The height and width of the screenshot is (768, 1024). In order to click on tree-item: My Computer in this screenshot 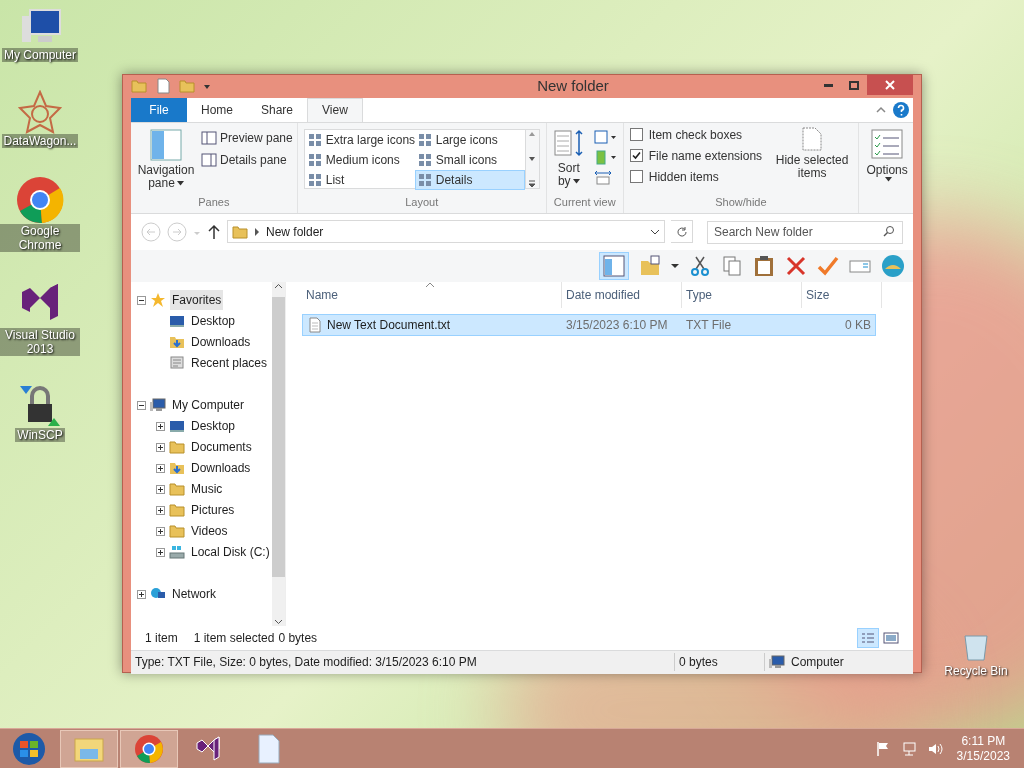, I will do `click(208, 405)`.